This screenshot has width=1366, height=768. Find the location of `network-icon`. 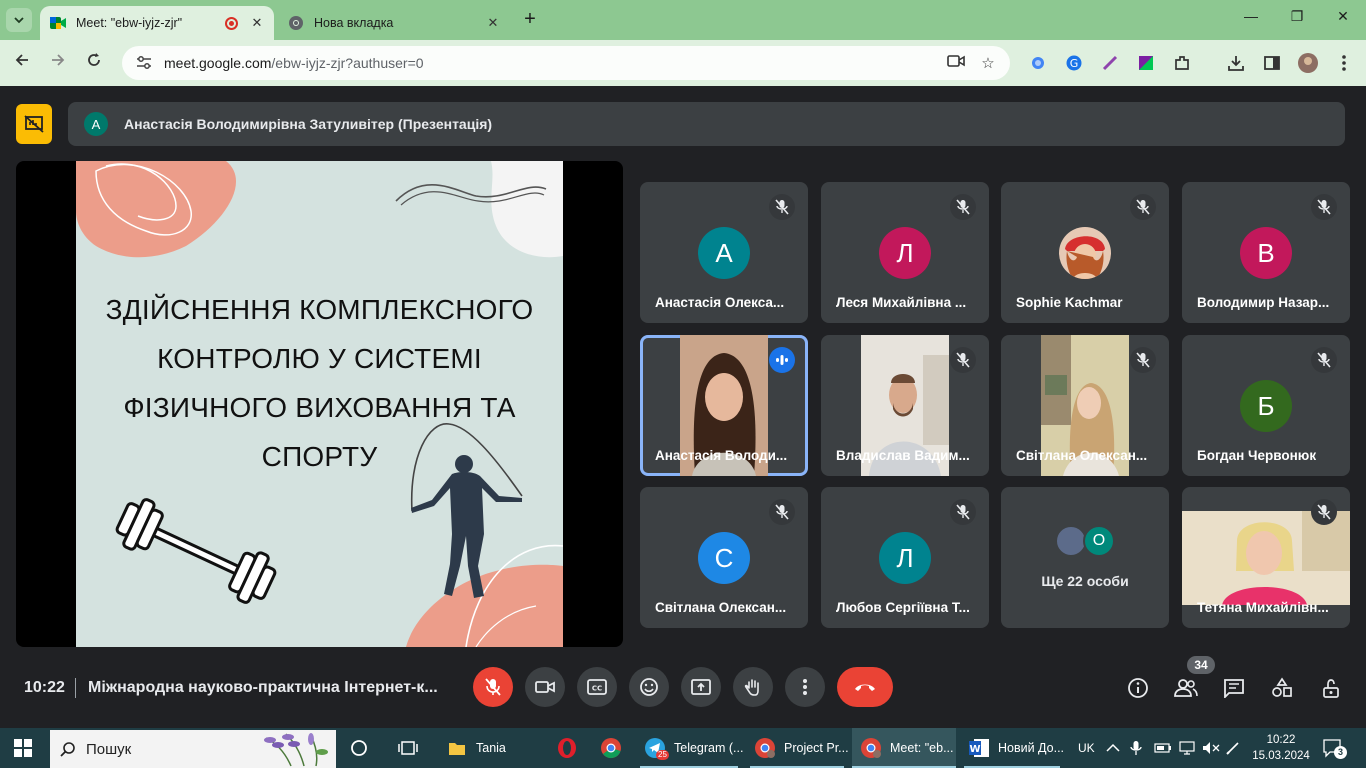

network-icon is located at coordinates (1187, 748).